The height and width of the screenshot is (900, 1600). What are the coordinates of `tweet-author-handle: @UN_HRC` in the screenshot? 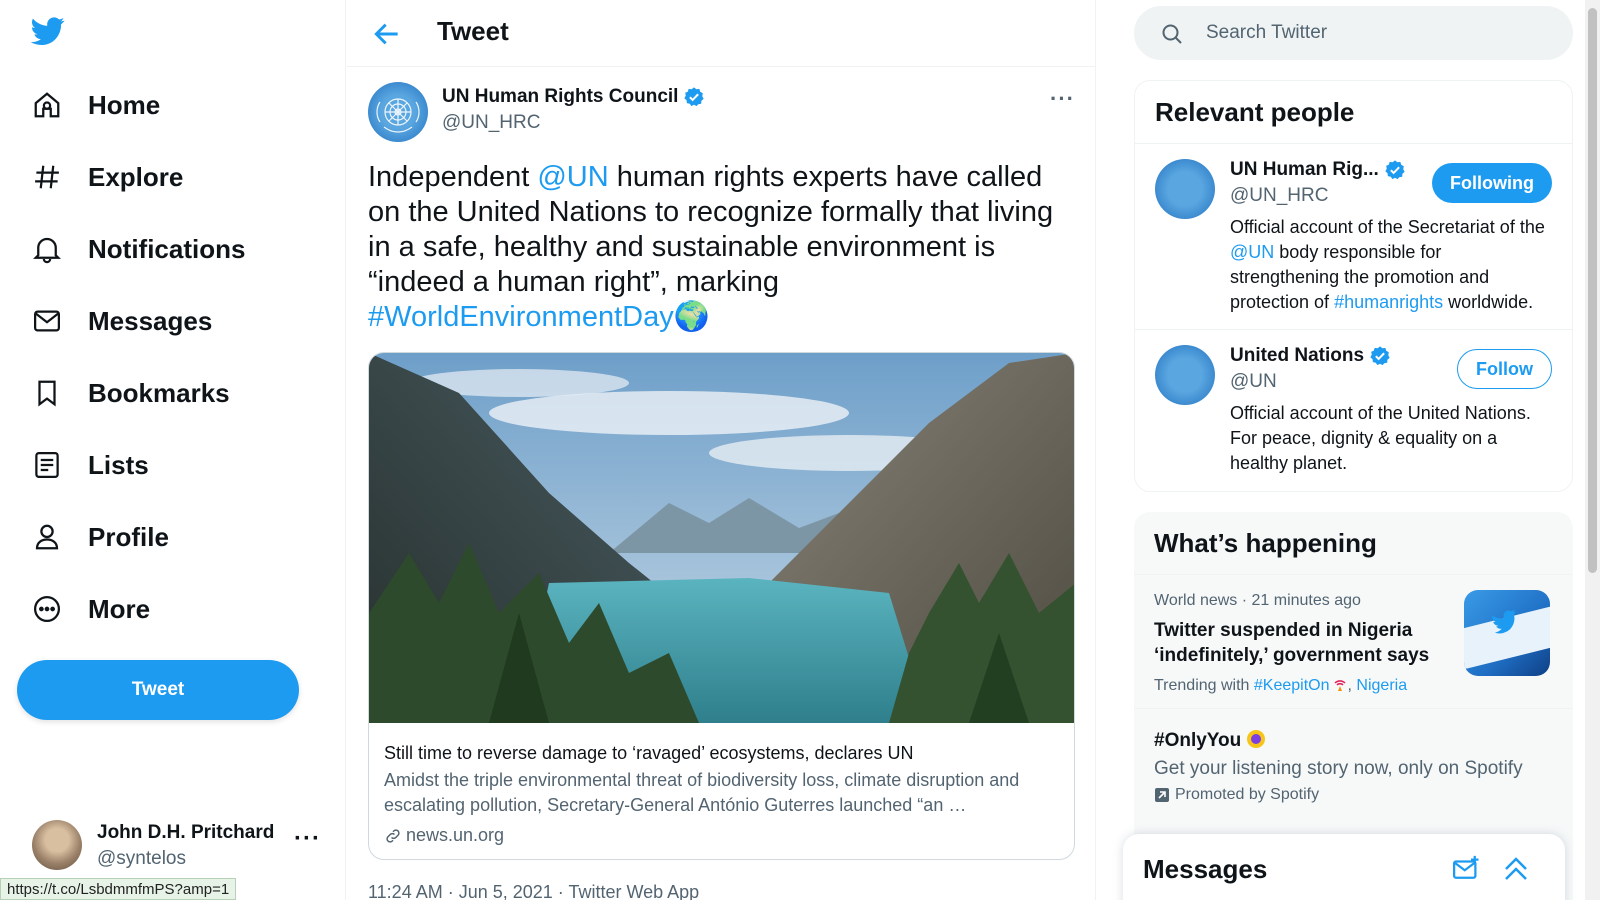 It's located at (491, 123).